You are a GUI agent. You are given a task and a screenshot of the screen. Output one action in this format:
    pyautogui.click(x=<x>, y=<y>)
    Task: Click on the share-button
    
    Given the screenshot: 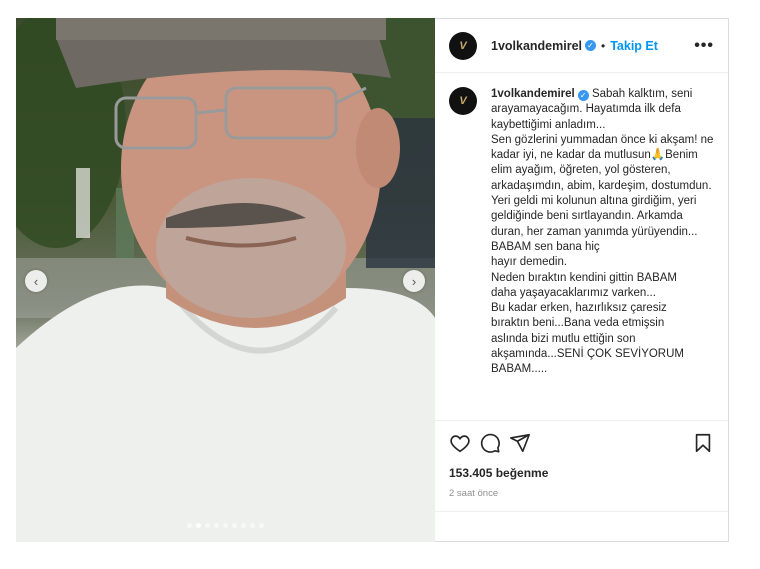 What is the action you would take?
    pyautogui.click(x=520, y=443)
    